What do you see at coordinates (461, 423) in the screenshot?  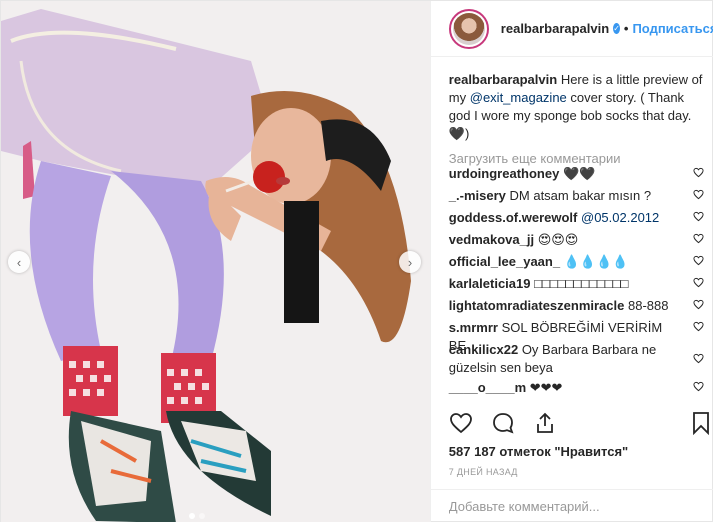 I see `heart-icon` at bounding box center [461, 423].